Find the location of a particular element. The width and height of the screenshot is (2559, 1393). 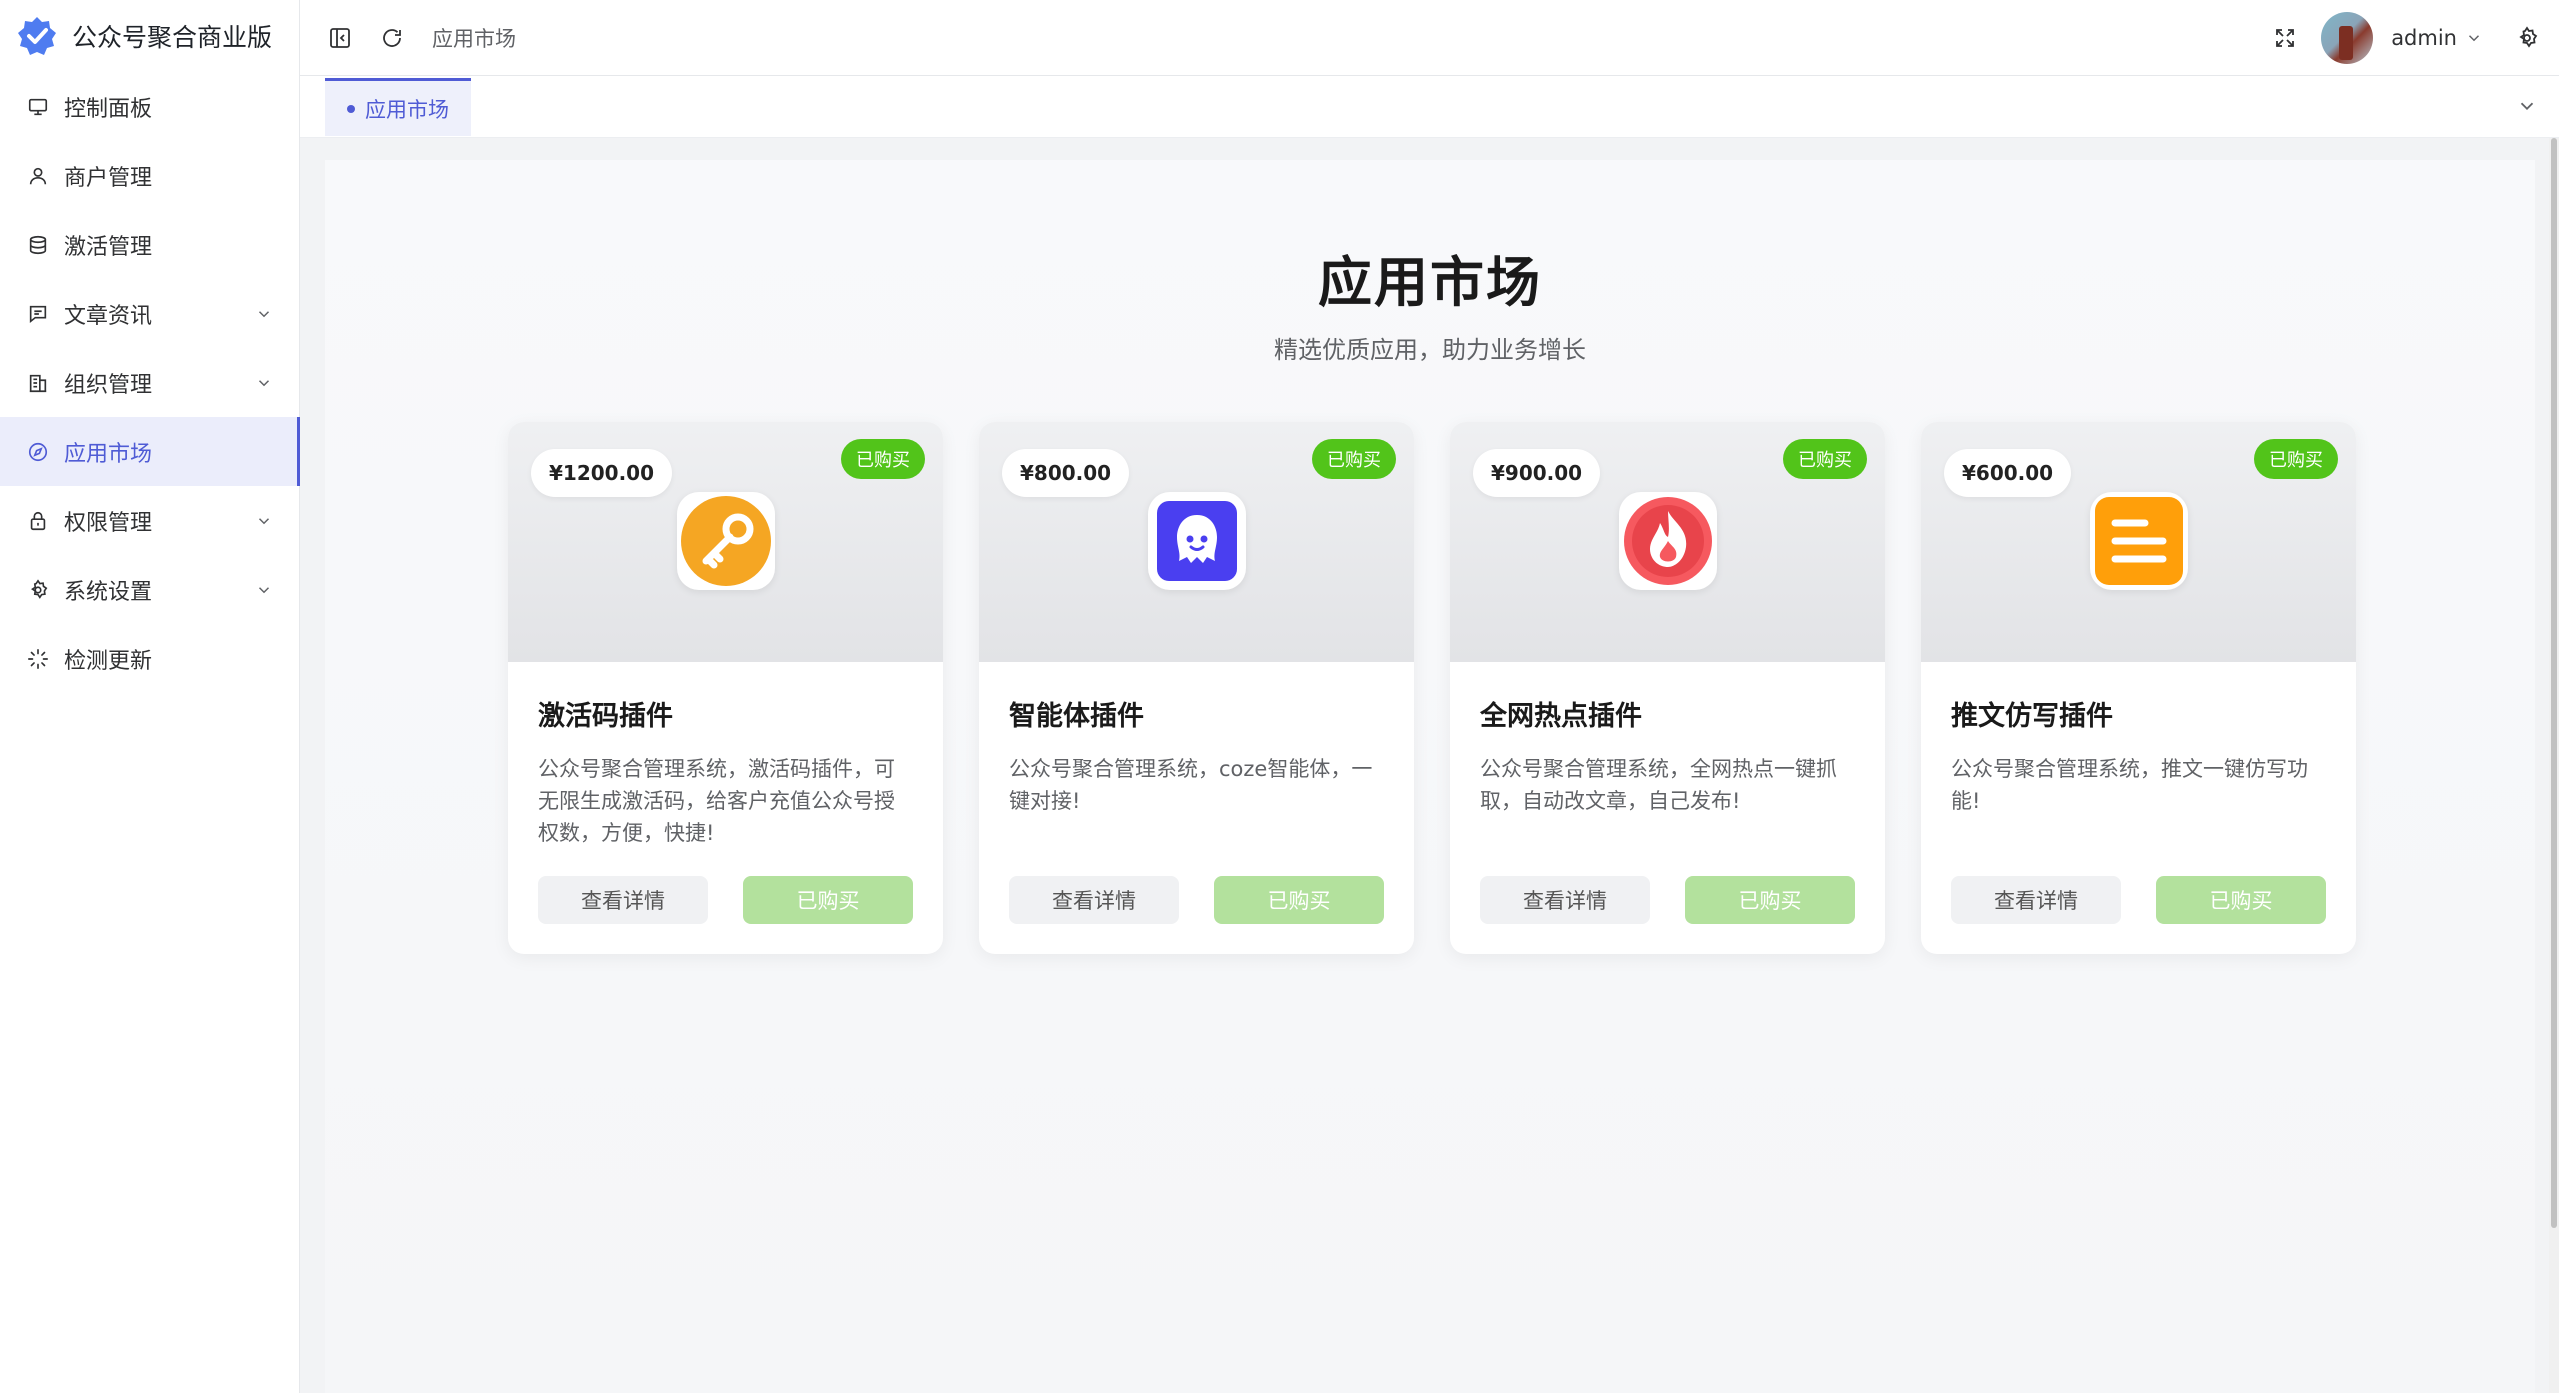

vertical-scrollbar is located at coordinates (2554, 765).